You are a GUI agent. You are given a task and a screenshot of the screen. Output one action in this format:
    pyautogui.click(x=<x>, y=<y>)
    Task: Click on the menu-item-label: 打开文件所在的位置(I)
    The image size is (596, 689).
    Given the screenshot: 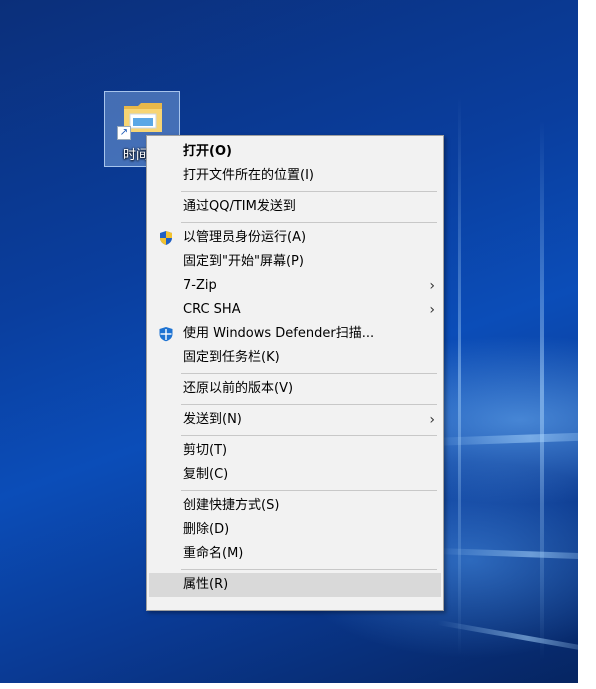 What is the action you would take?
    pyautogui.click(x=248, y=175)
    